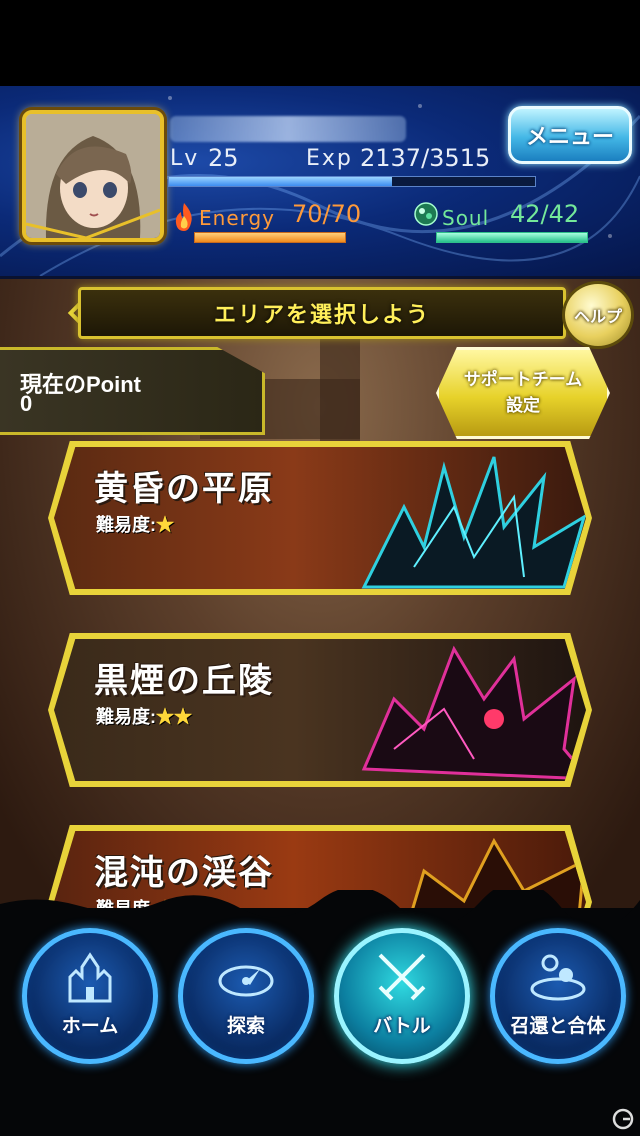 The width and height of the screenshot is (640, 1136). I want to click on nav-summon-label: 召還と合体, so click(558, 1026).